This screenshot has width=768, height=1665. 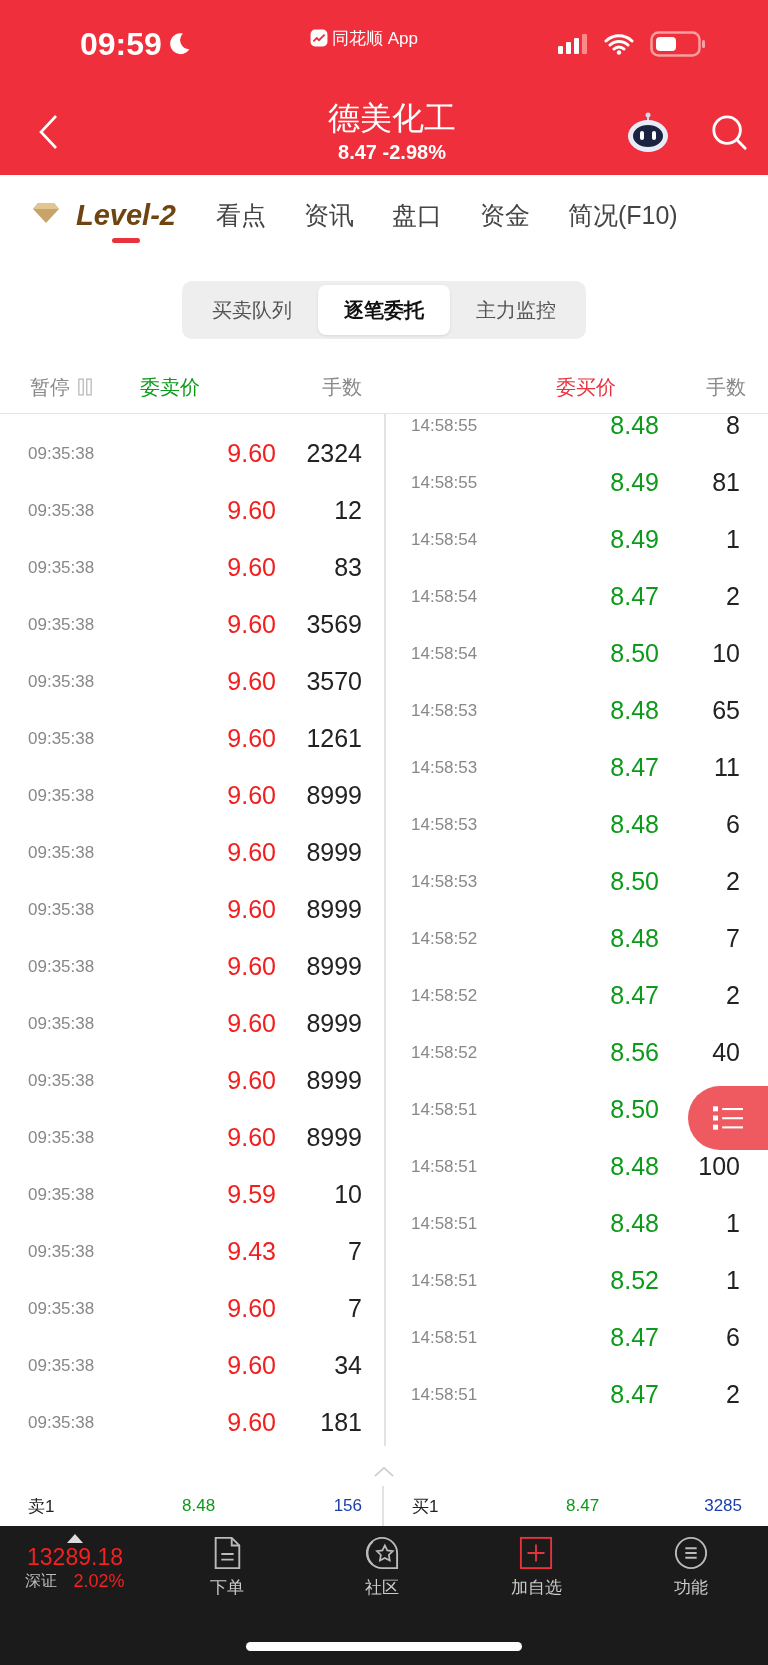 What do you see at coordinates (381, 1553) in the screenshot?
I see `star-bubble-icon` at bounding box center [381, 1553].